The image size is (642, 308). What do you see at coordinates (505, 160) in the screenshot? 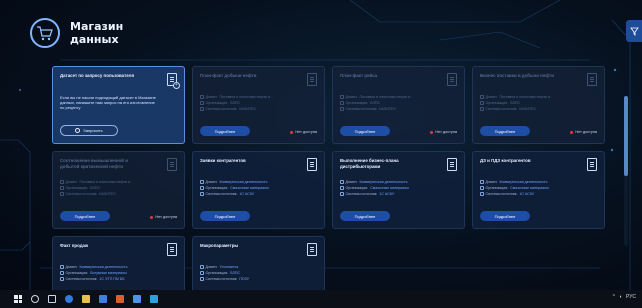
I see `card-title: ДЗ и ПДЗ контрагентов` at bounding box center [505, 160].